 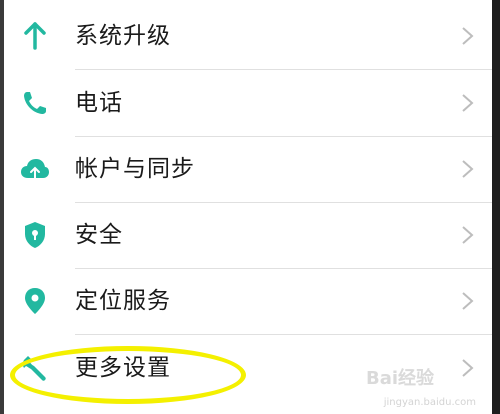 I want to click on settings-item-label: 安全, so click(x=99, y=235).